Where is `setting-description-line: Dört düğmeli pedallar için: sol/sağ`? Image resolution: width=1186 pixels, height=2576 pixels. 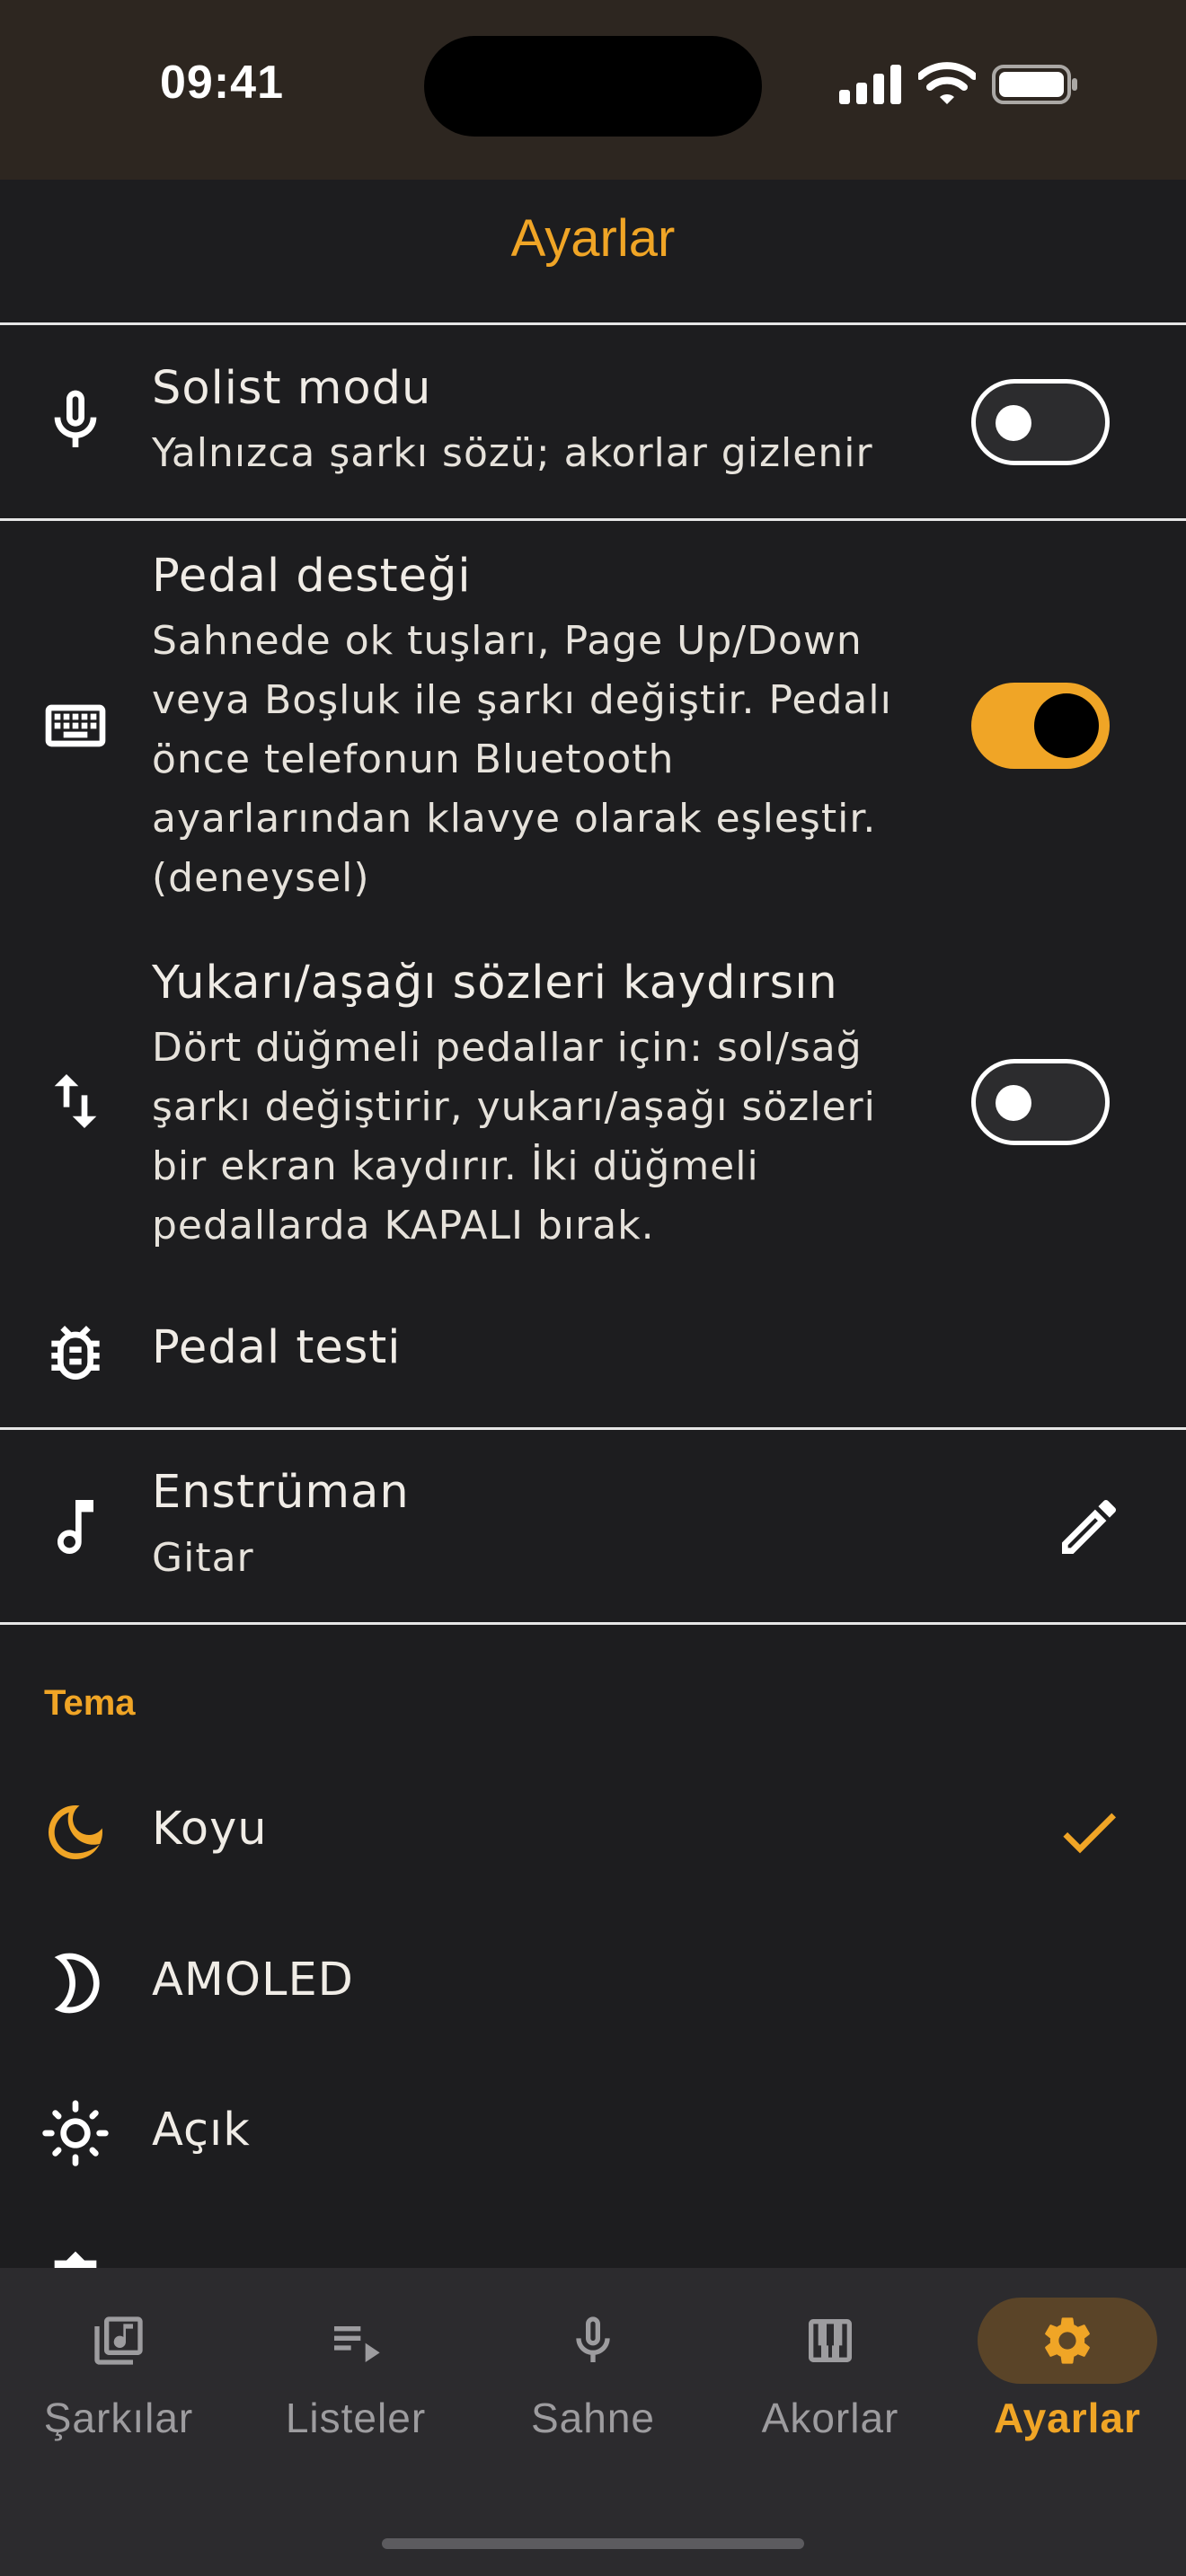 setting-description-line: Dört düğmeli pedallar için: sol/sağ is located at coordinates (508, 1048).